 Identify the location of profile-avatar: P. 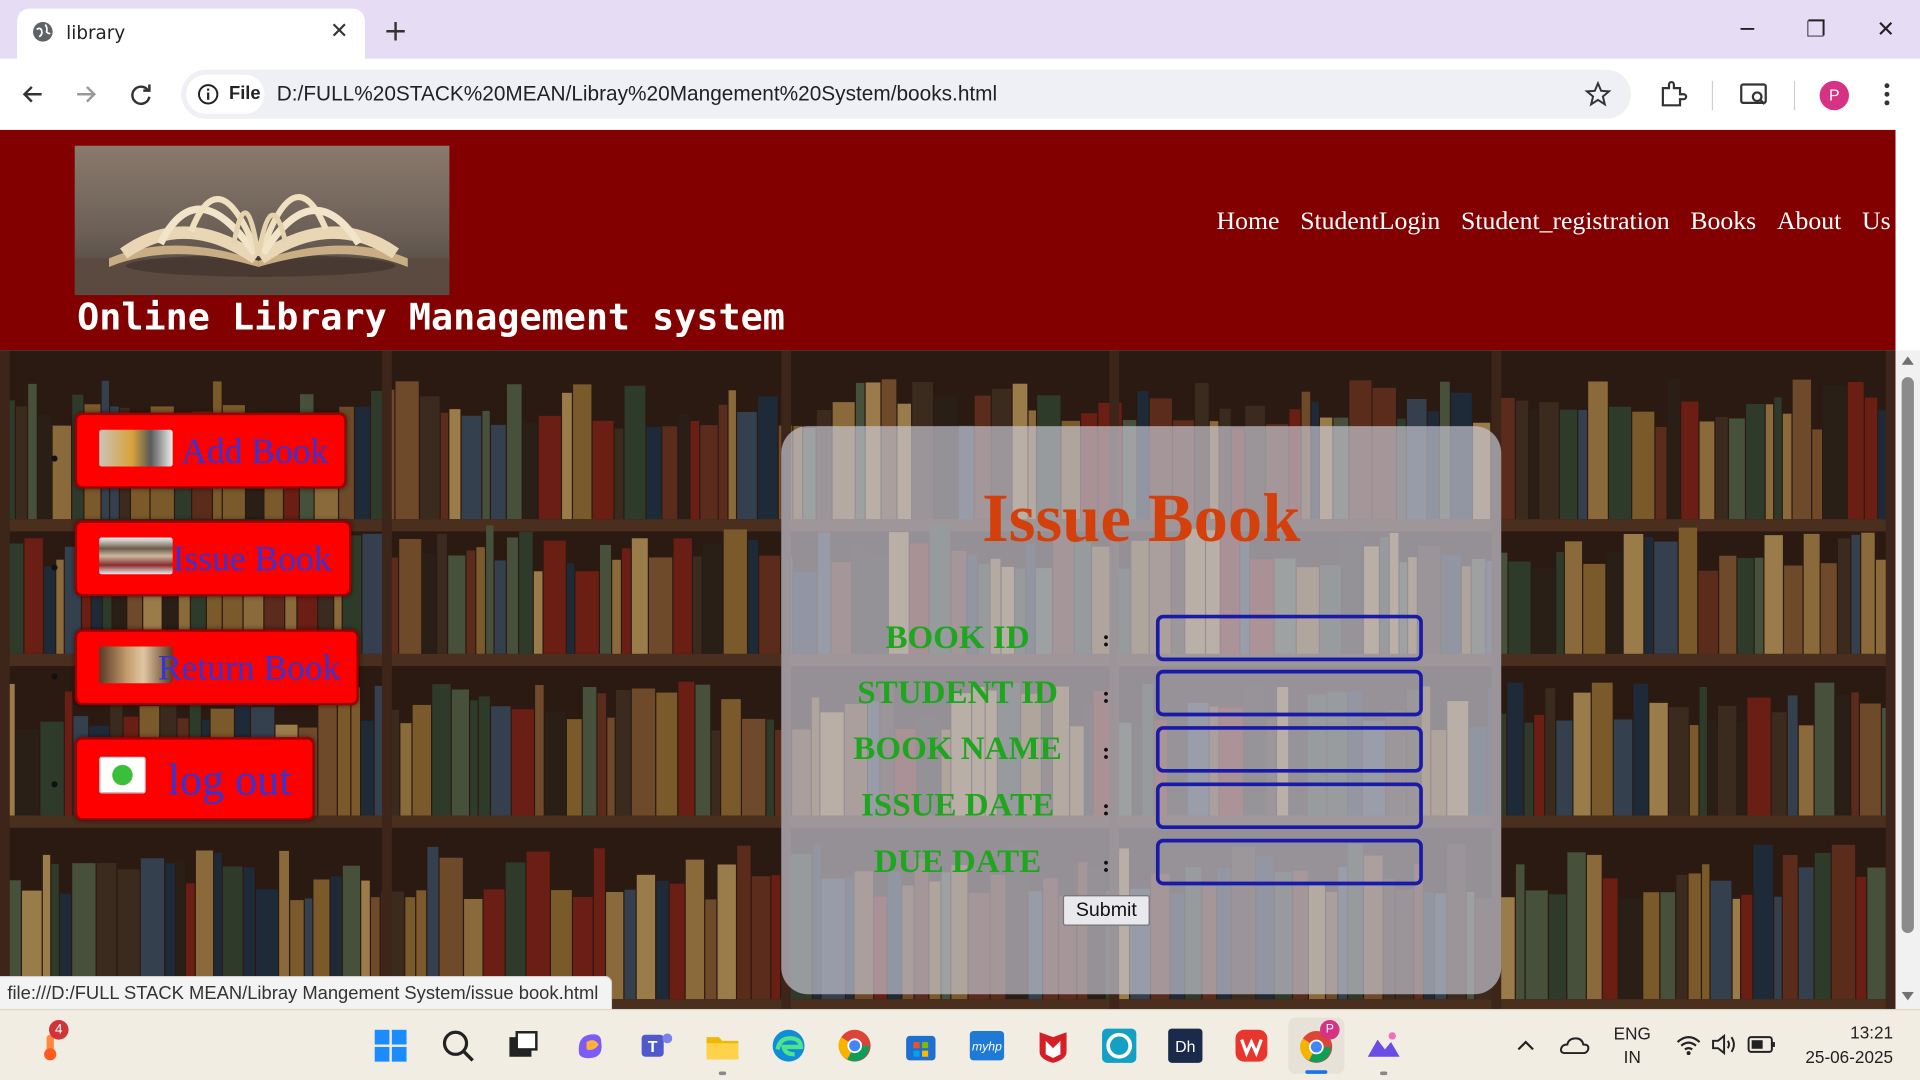
(1834, 95).